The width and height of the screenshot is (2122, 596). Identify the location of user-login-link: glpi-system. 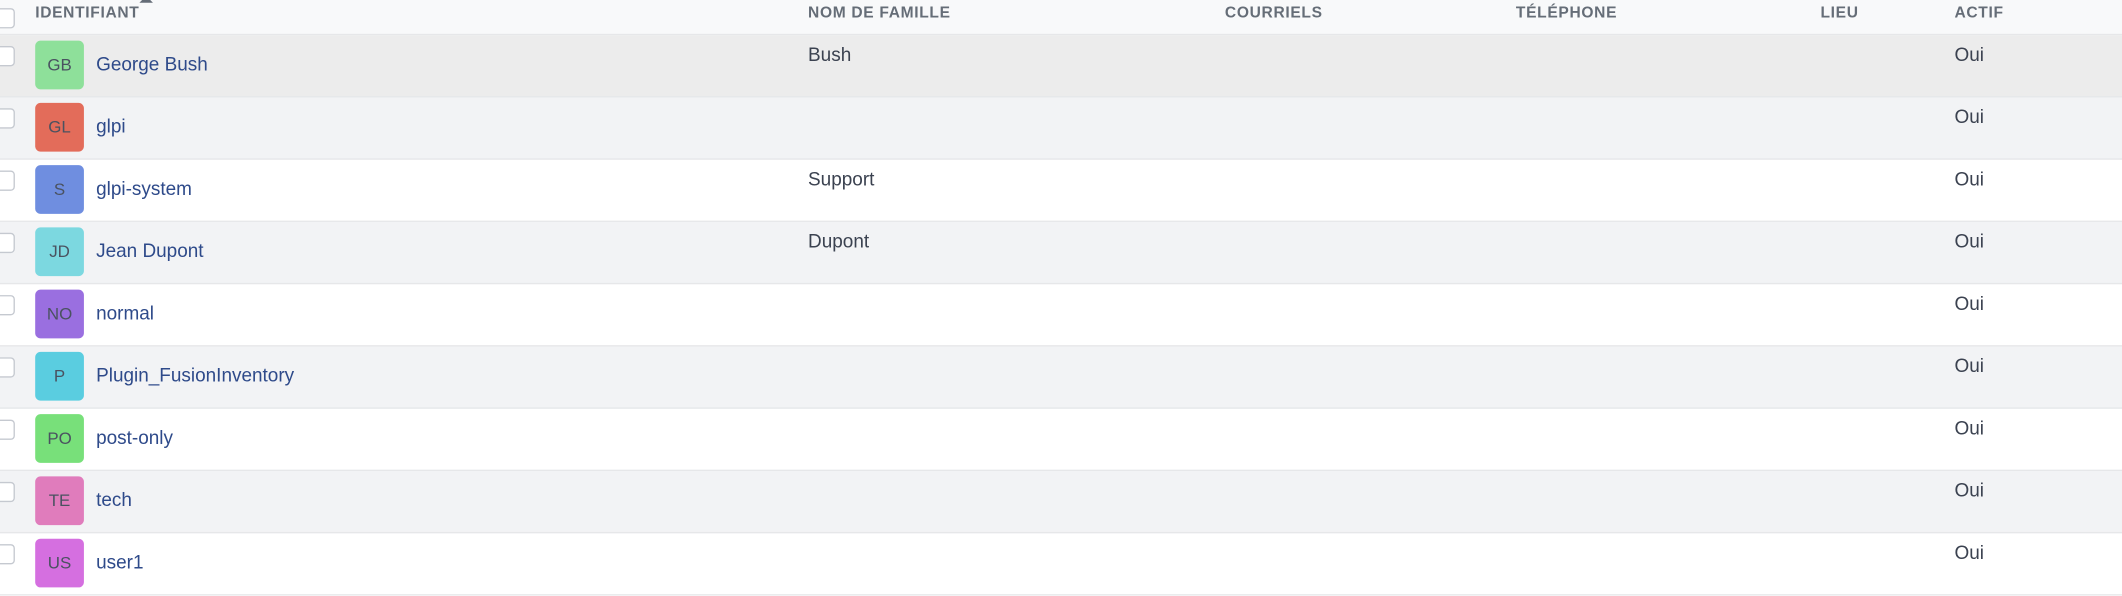
(144, 188).